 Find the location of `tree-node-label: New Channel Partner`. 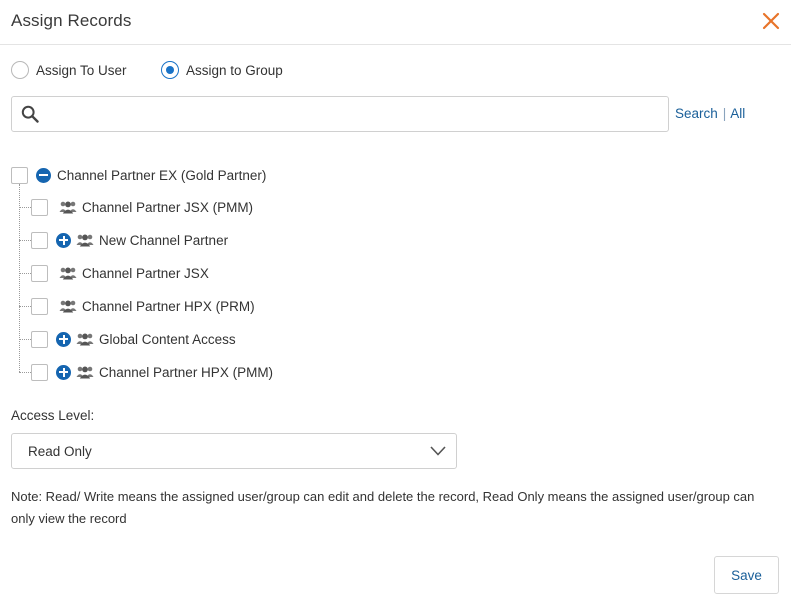

tree-node-label: New Channel Partner is located at coordinates (164, 240).